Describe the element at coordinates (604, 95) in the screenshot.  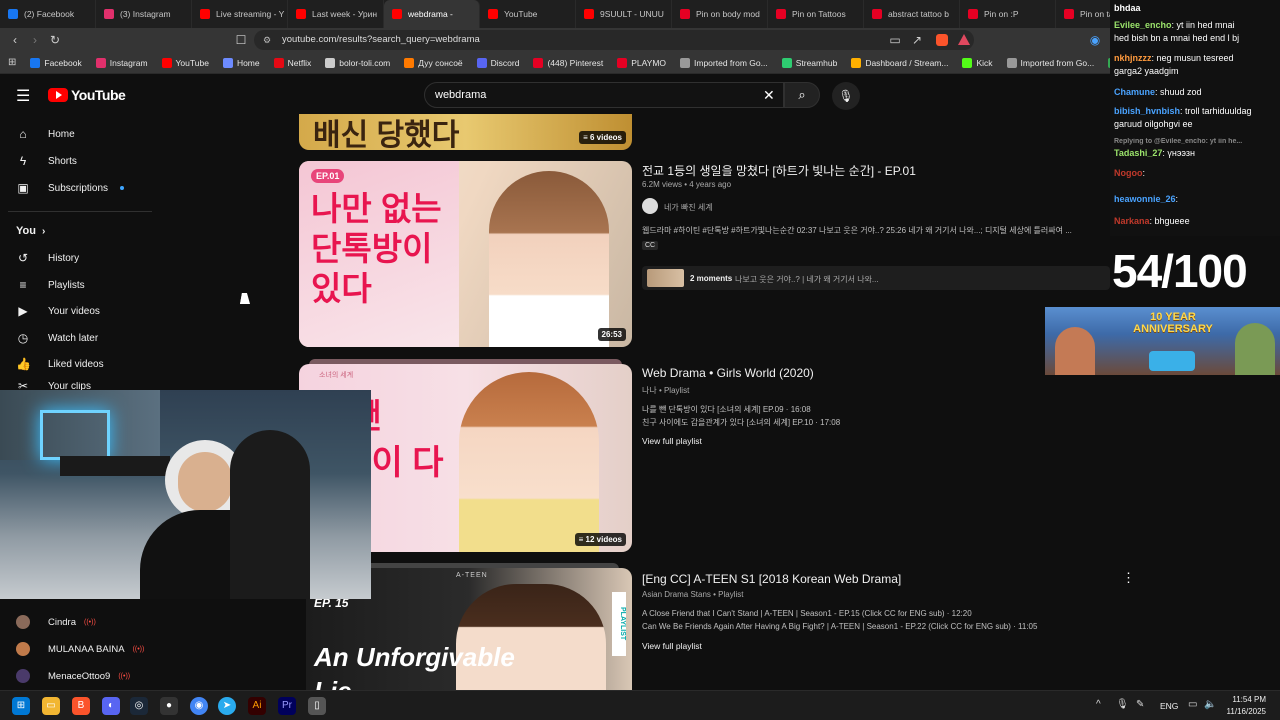
I see `search-input: webdrama ✕` at that location.